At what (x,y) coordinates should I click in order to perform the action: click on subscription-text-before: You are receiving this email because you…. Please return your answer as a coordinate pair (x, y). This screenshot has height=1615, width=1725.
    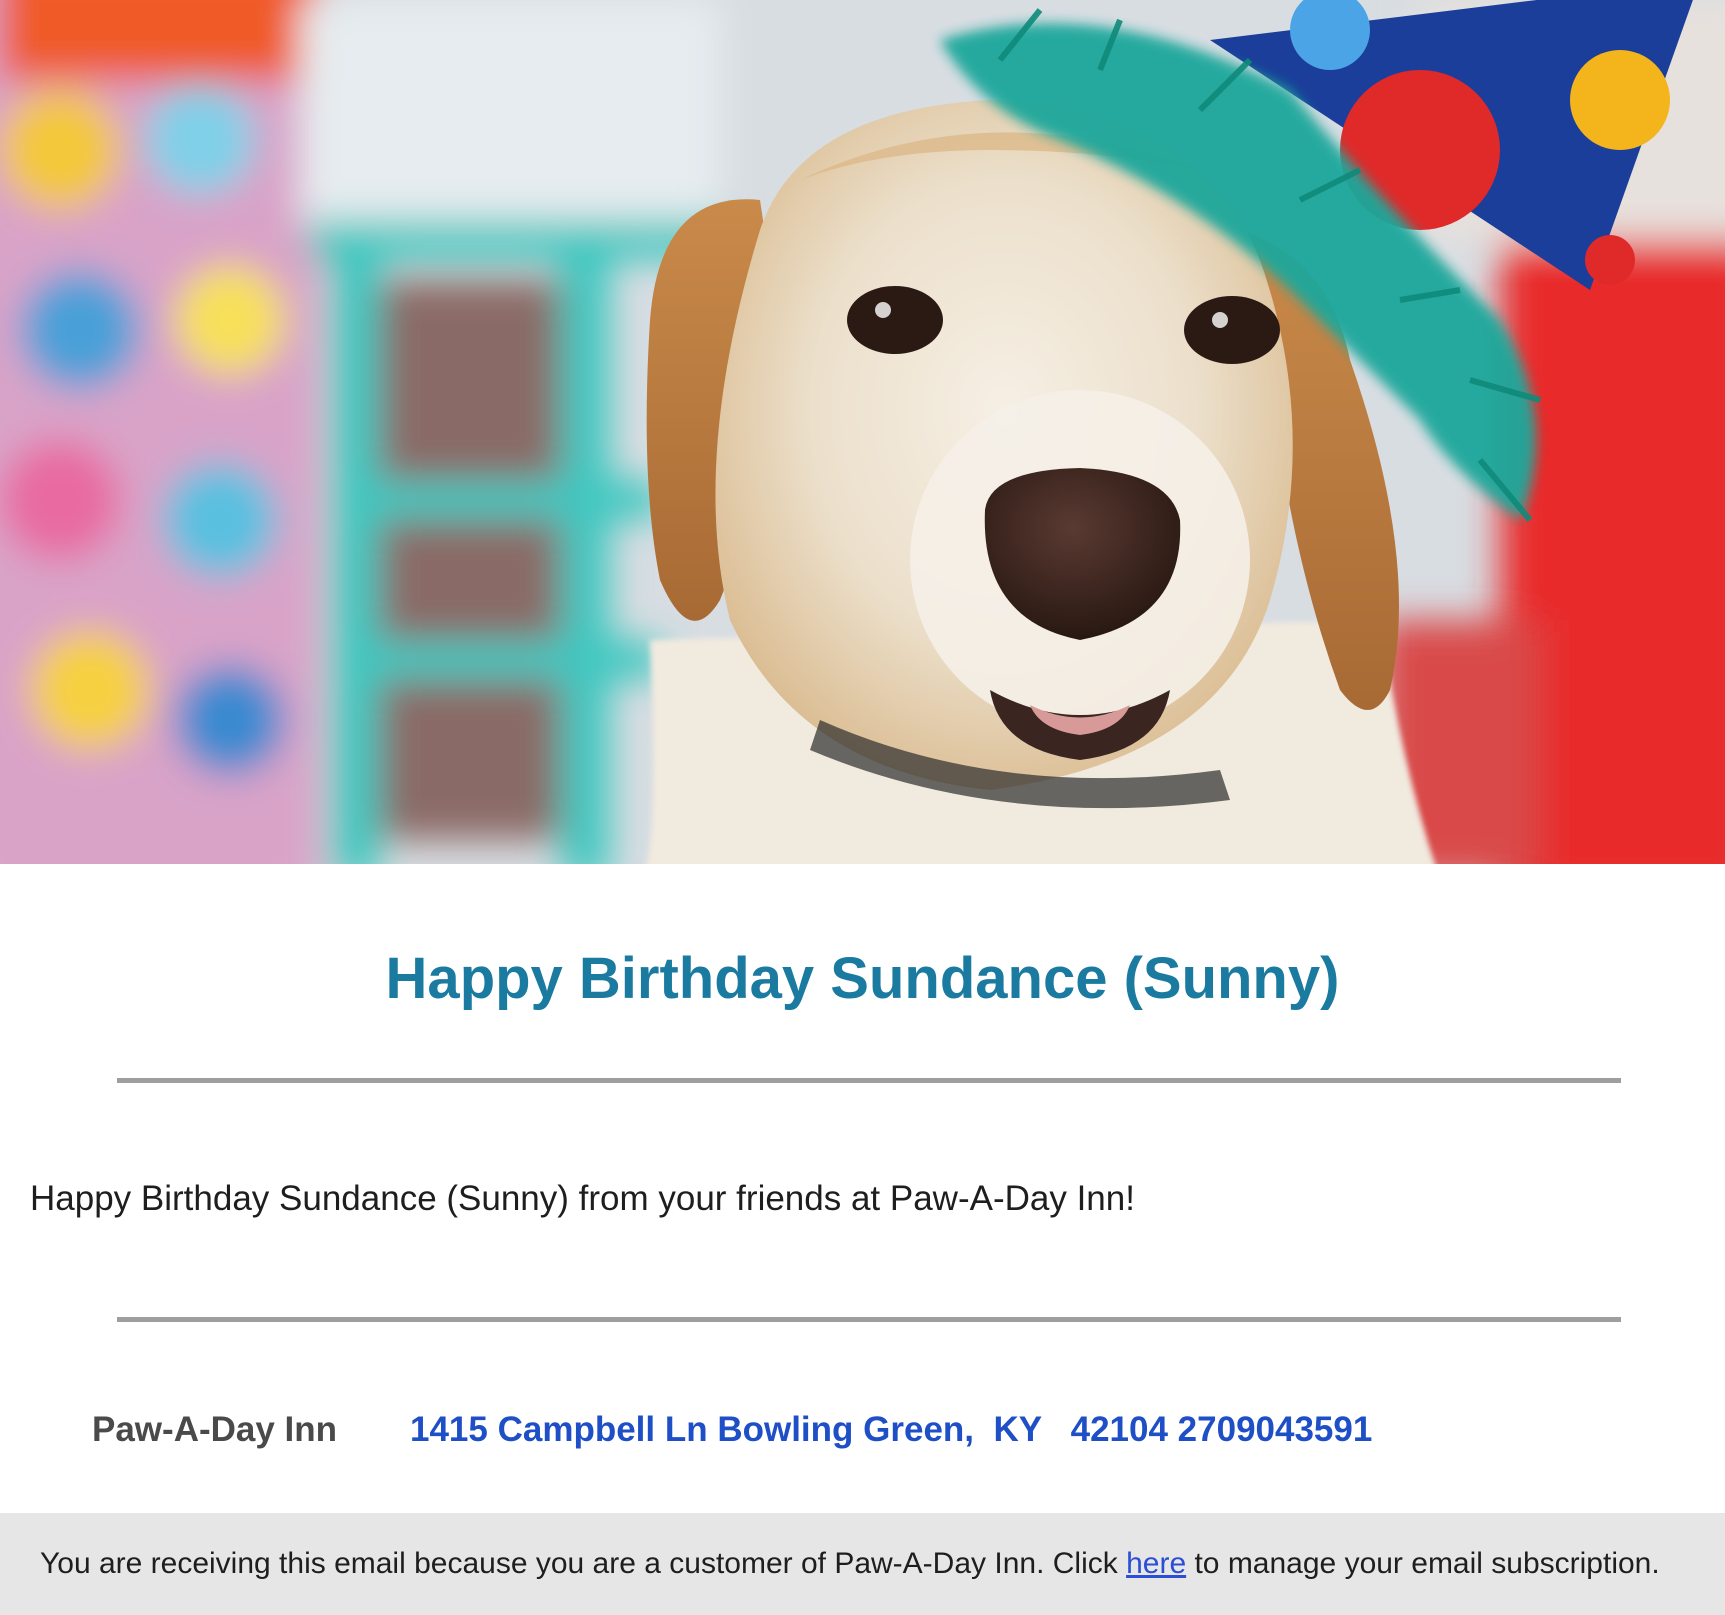
    Looking at the image, I should click on (583, 1563).